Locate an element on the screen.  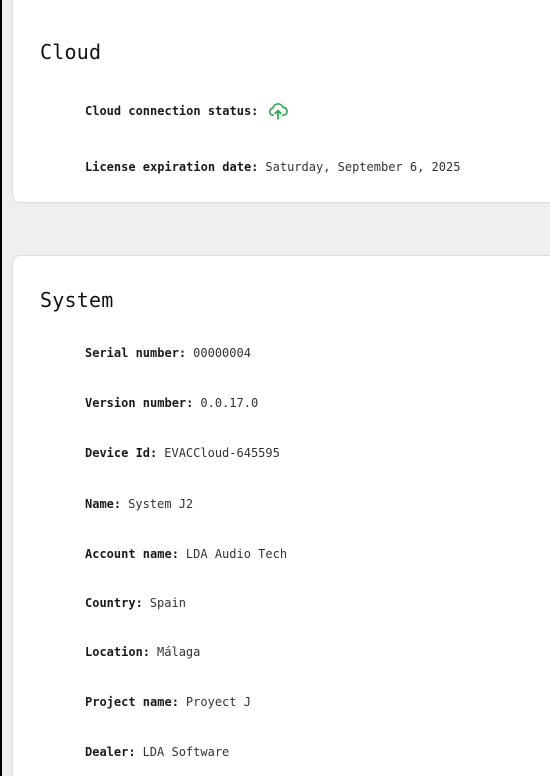
cloud-title: Cloud is located at coordinates (71, 52).